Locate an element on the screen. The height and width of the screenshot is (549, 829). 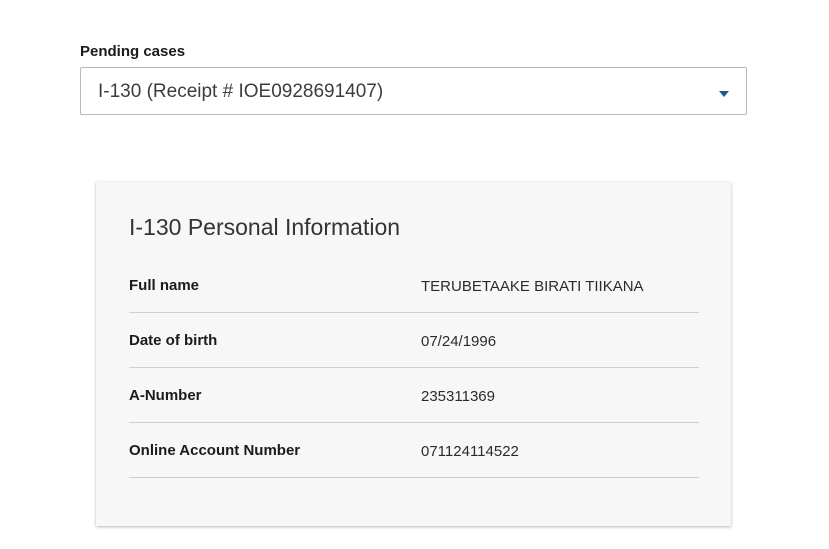
info-value: 235311369 is located at coordinates (458, 396).